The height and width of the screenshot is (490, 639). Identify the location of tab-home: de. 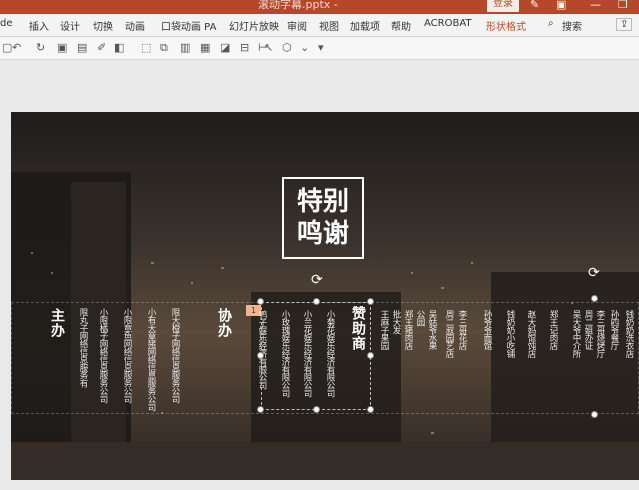
(6, 23).